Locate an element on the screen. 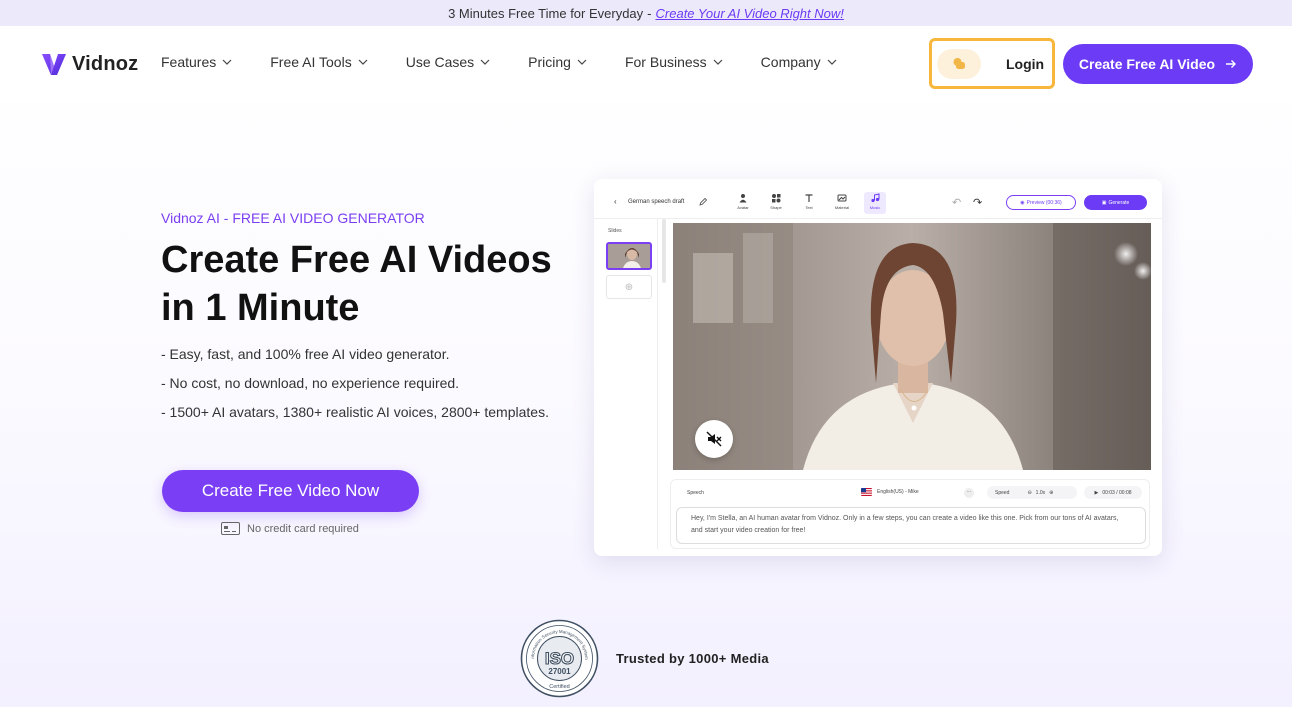  generate-button: ▣ Generate is located at coordinates (1115, 202).